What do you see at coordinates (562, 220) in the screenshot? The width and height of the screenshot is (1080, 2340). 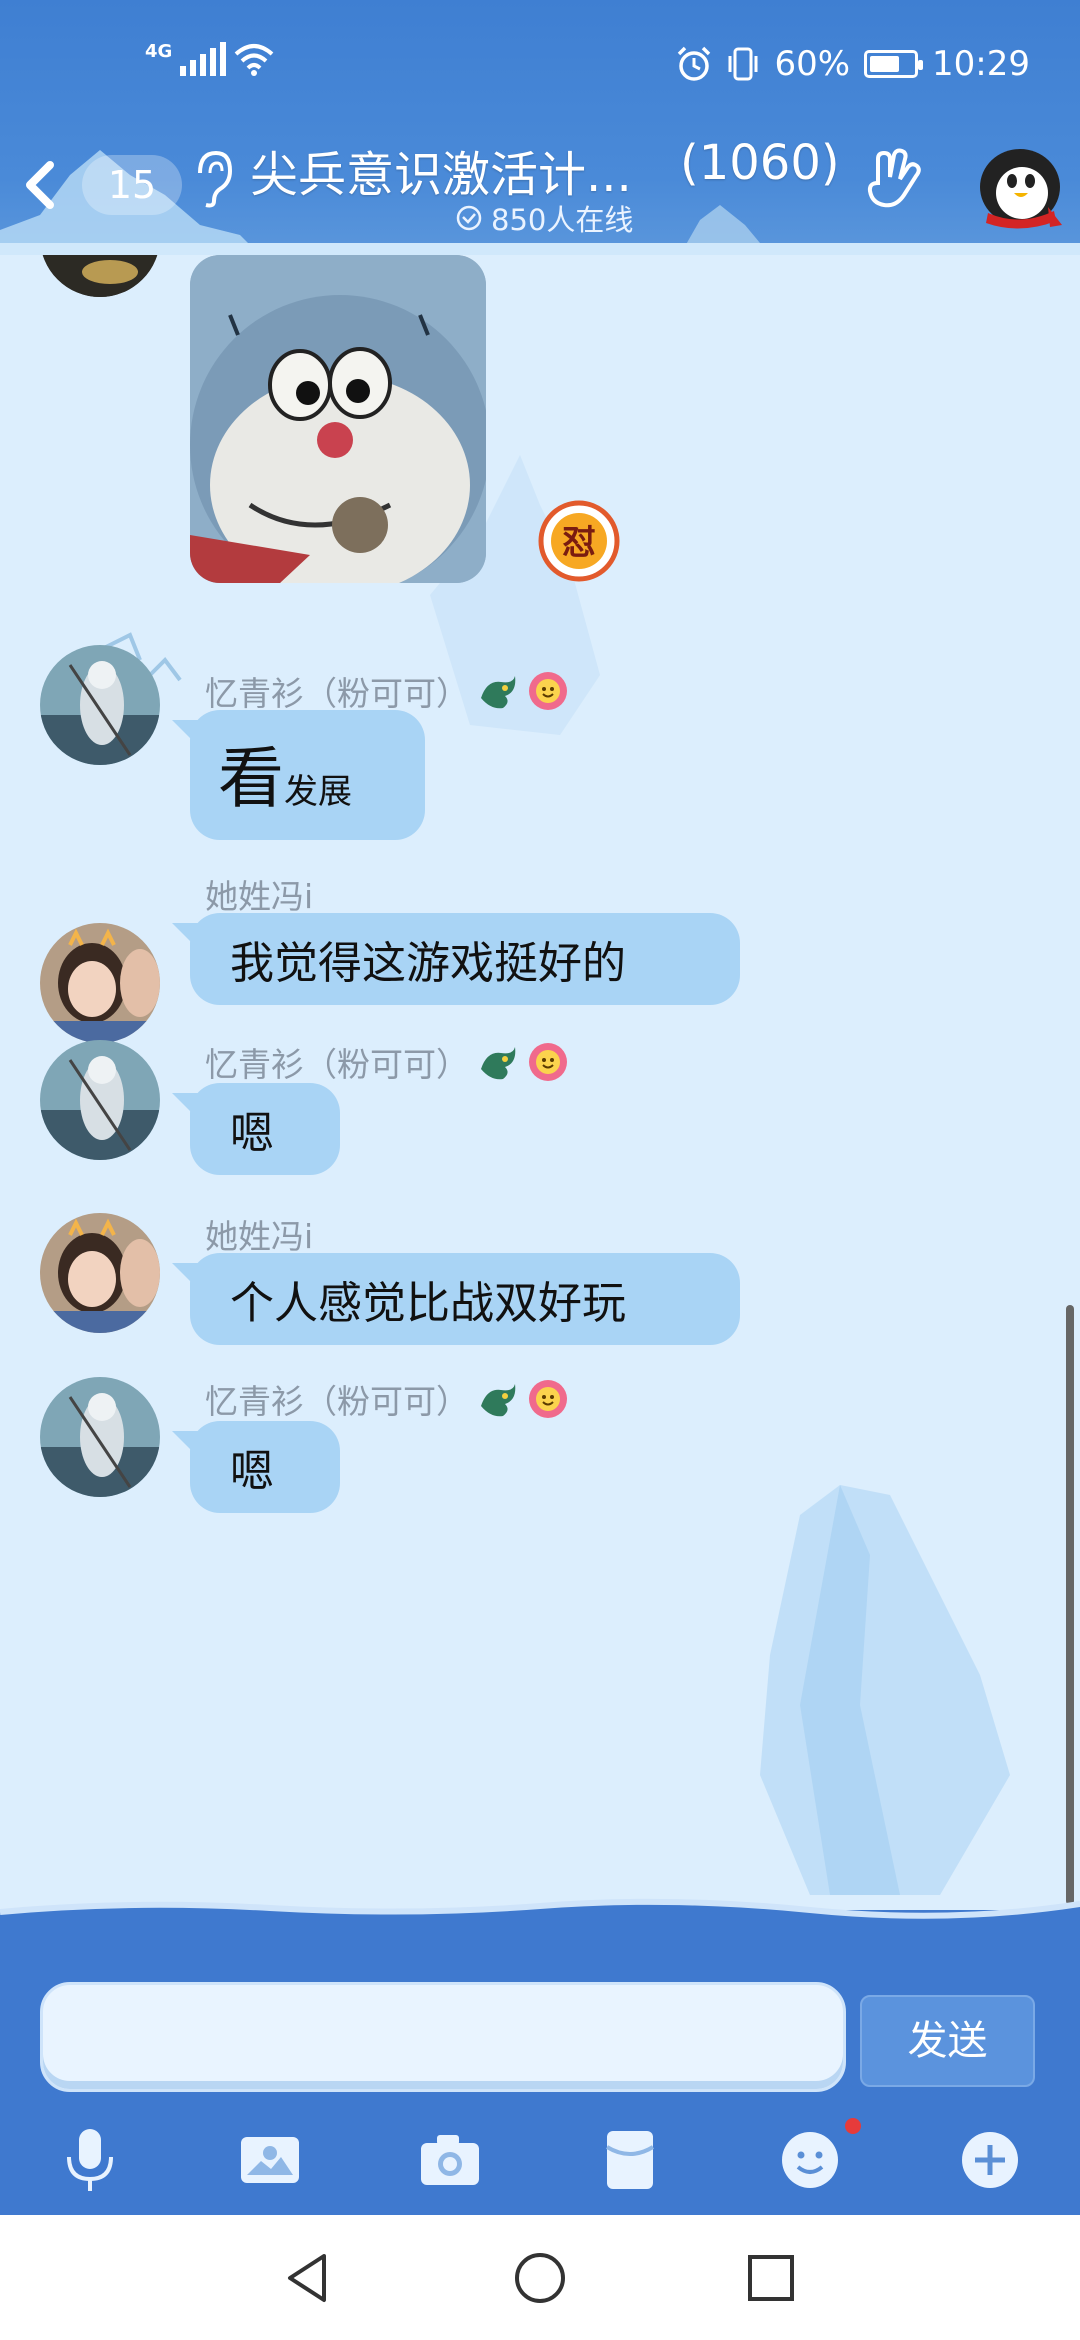 I see `online-count: 850人在线` at bounding box center [562, 220].